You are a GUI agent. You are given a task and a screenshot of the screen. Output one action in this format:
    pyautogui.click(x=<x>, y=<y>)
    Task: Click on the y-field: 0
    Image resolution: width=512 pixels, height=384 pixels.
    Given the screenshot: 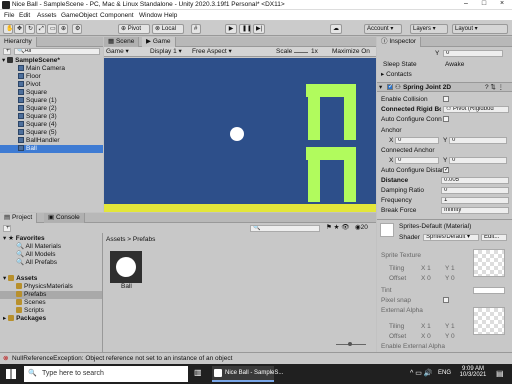 What is the action you would take?
    pyautogui.click(x=473, y=53)
    